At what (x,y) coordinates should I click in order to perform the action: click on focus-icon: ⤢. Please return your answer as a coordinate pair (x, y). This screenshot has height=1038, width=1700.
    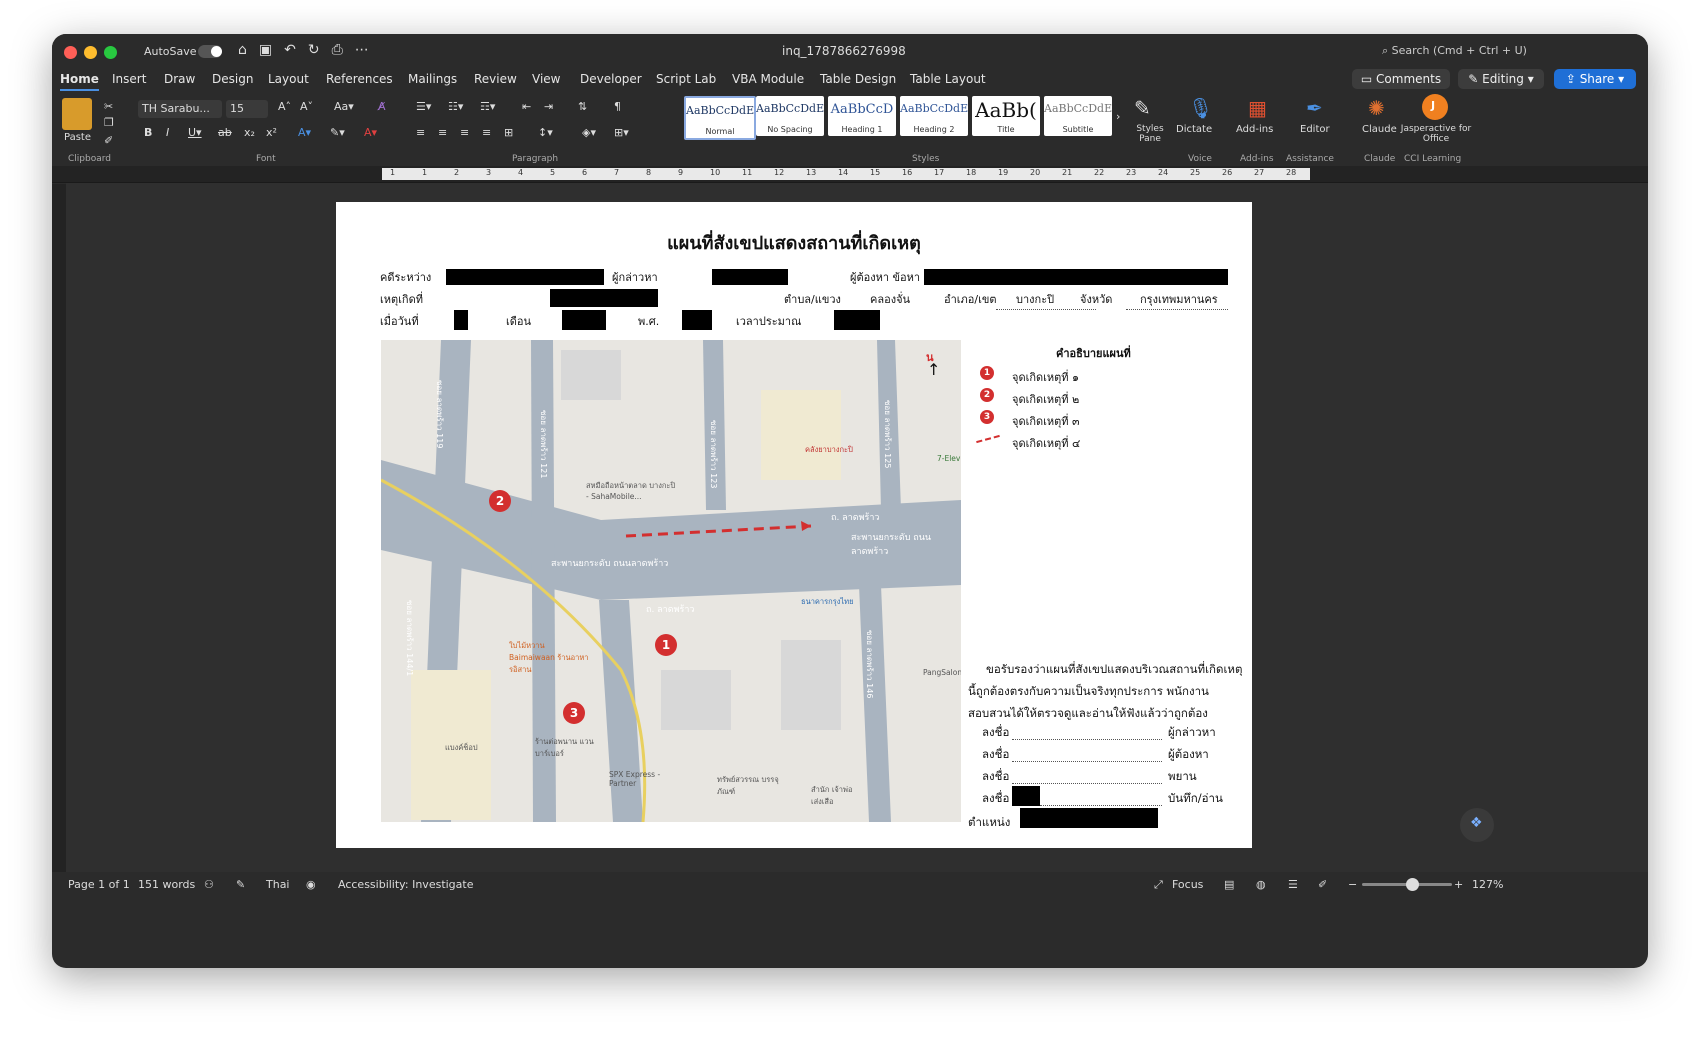
    Looking at the image, I should click on (1158, 885).